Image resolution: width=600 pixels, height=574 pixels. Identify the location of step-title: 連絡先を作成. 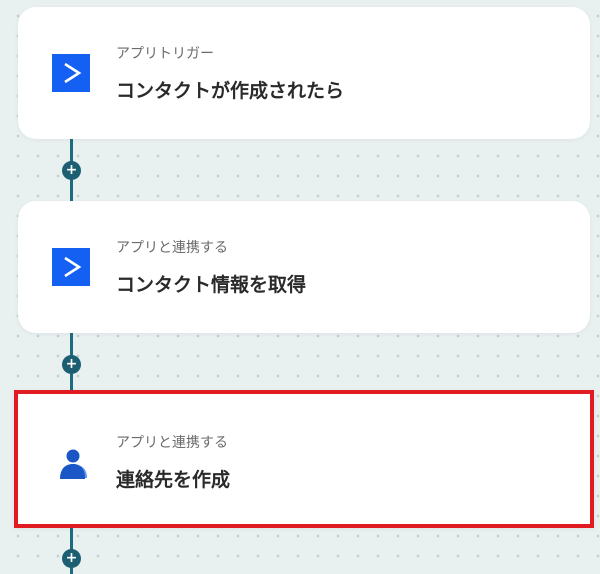
(173, 480).